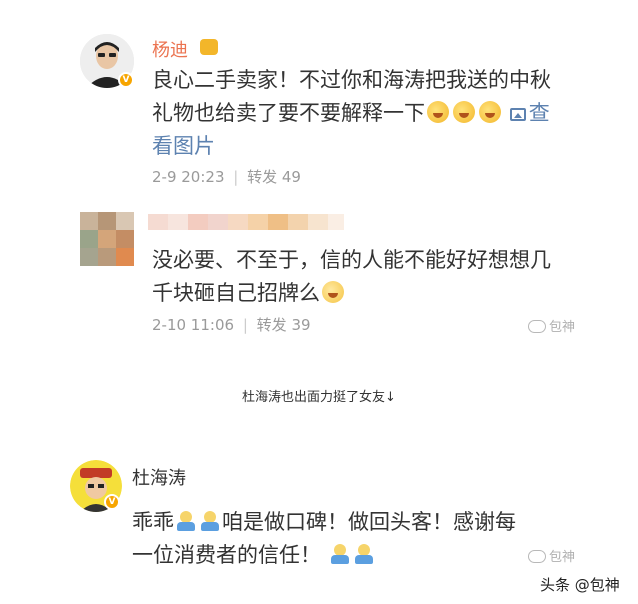 This screenshot has height=604, width=638. Describe the element at coordinates (580, 585) in the screenshot. I see `footer-source: 头条 @包神` at that location.